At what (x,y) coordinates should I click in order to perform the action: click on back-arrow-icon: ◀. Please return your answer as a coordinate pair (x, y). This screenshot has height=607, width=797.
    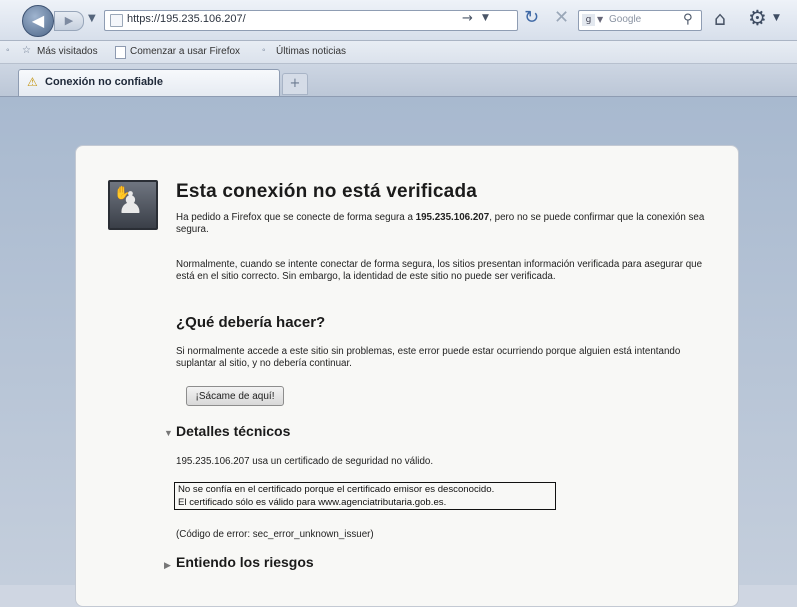
    Looking at the image, I should click on (38, 20).